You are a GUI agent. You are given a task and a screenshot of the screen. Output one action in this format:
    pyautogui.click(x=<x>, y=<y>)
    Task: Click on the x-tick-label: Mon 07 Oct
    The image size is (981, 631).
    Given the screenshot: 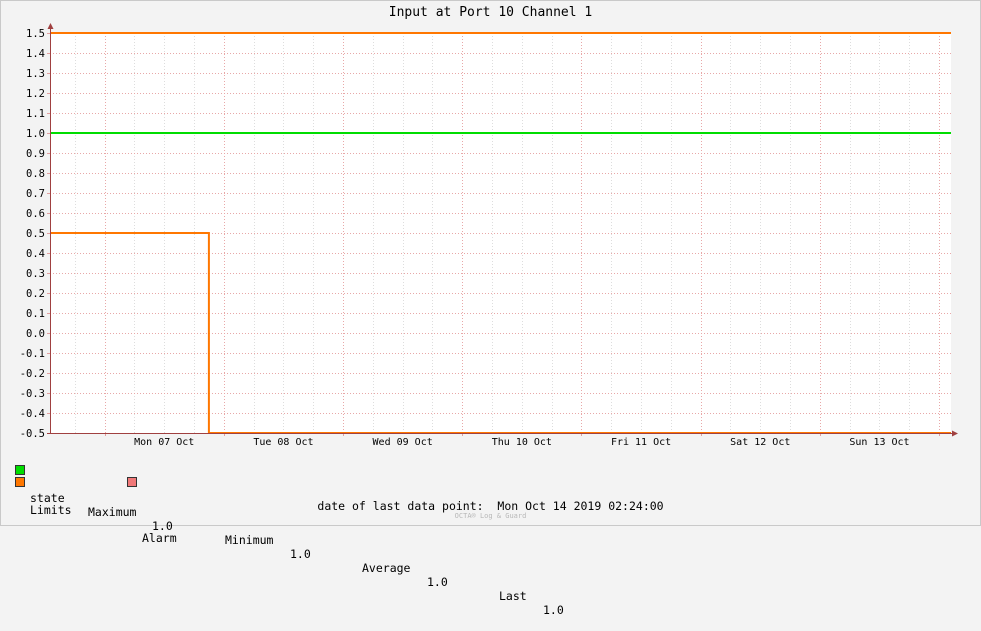 What is the action you would take?
    pyautogui.click(x=164, y=442)
    